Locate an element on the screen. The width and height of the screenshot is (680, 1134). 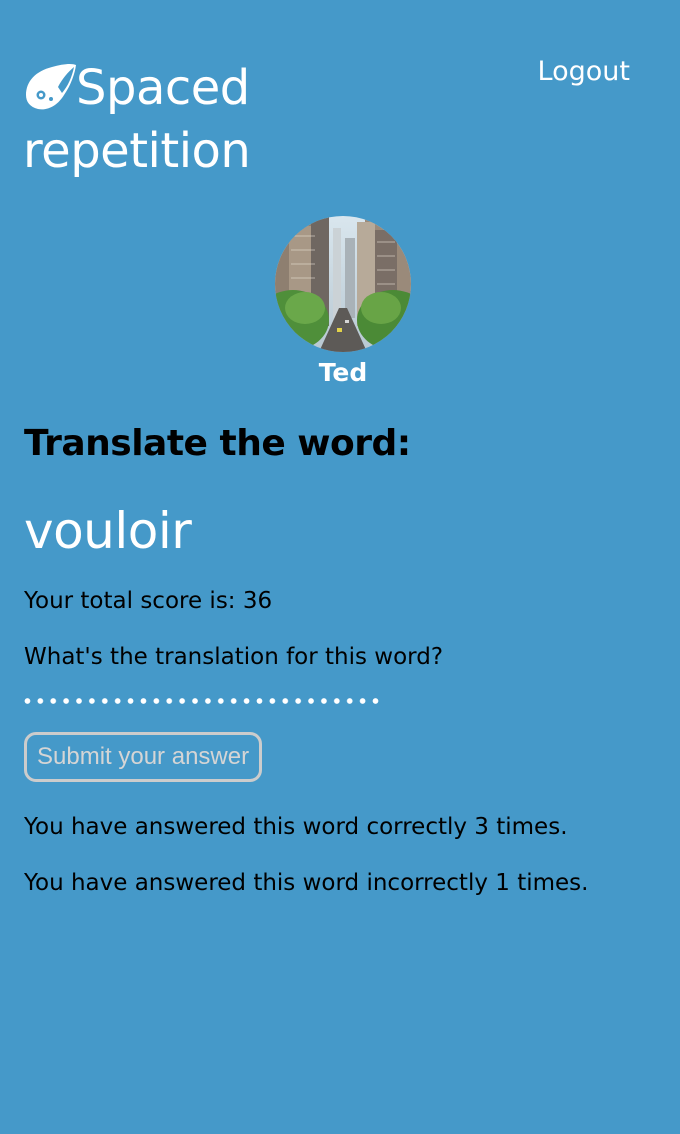
brand-title-line2: repetition is located at coordinates (137, 151).